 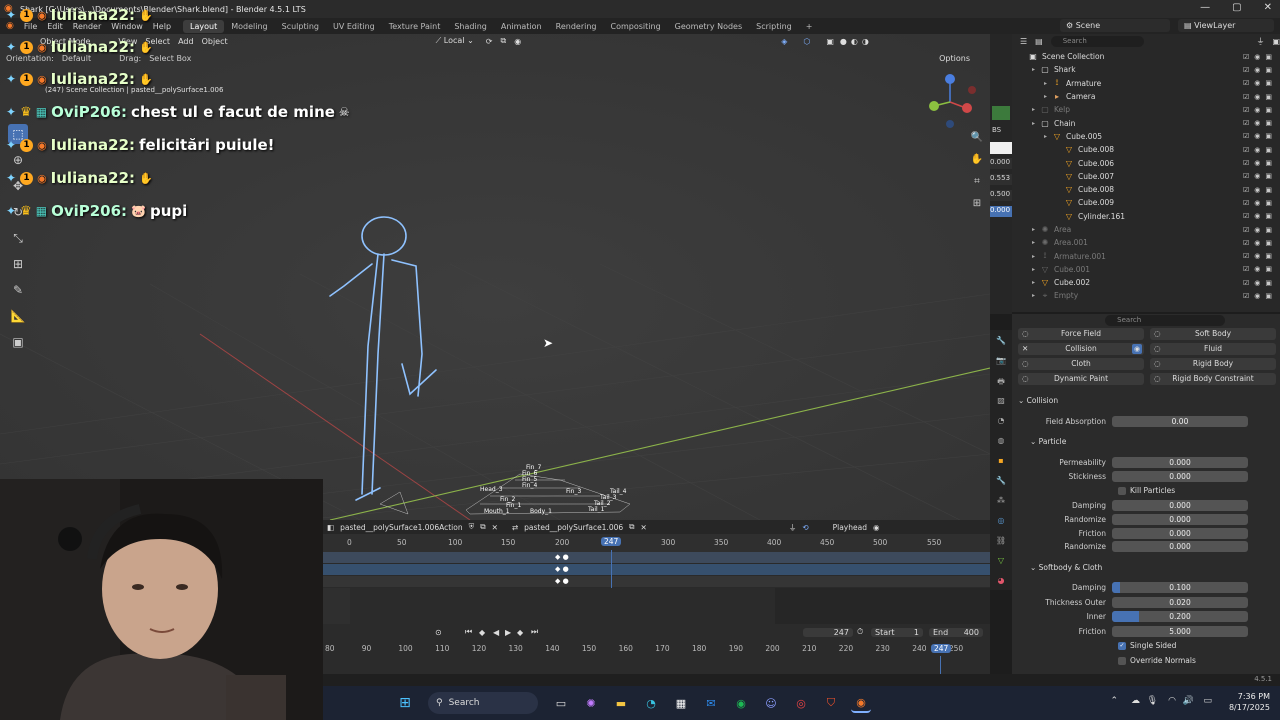 I want to click on volume-icon: 🔊, so click(x=1188, y=701).